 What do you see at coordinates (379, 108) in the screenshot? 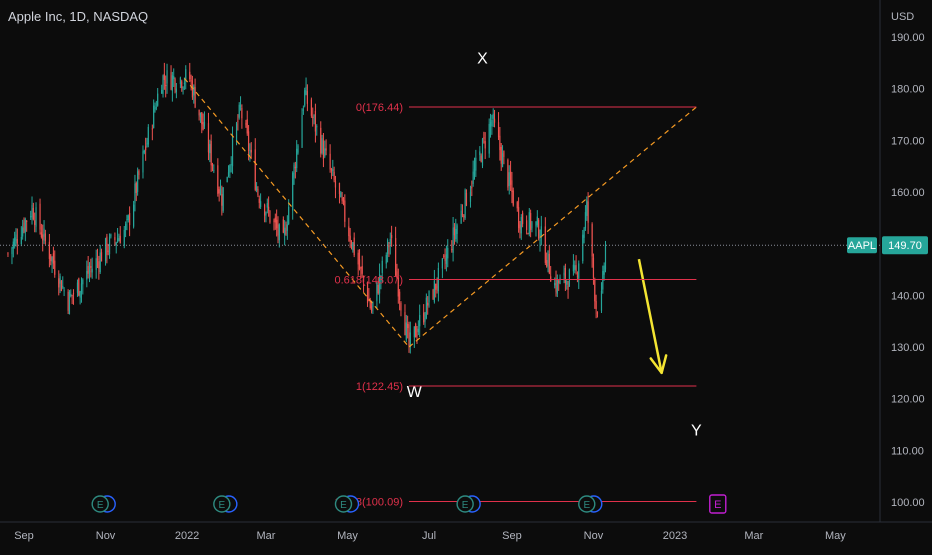
I see `fib-level-label: 0(176.44)` at bounding box center [379, 108].